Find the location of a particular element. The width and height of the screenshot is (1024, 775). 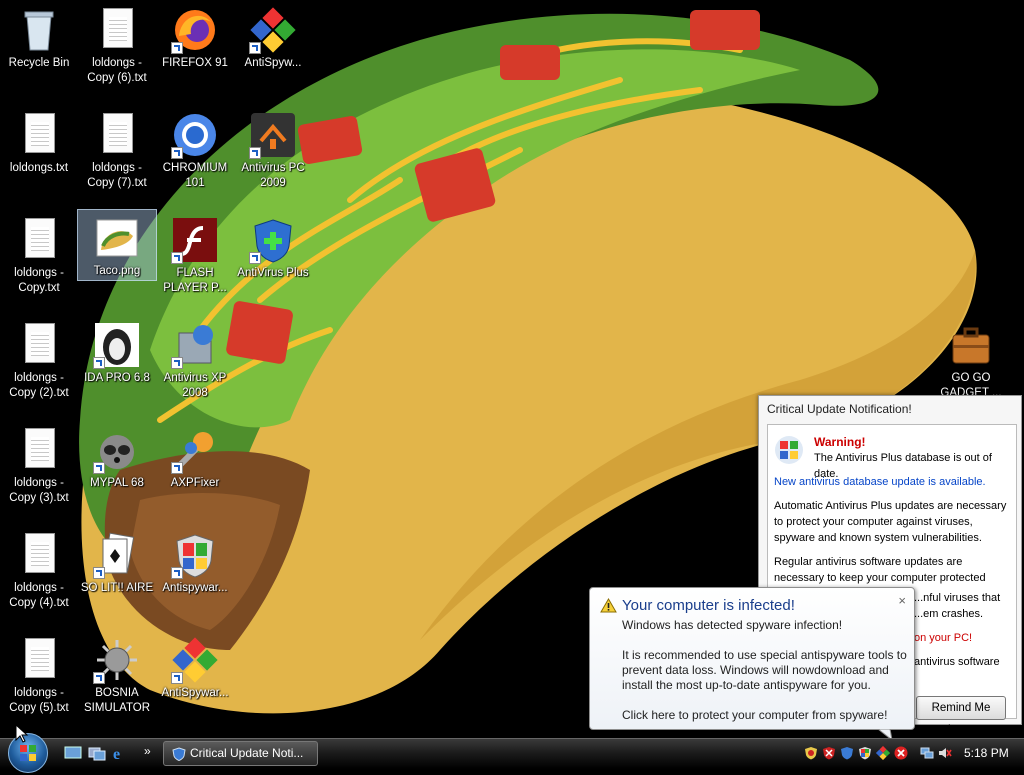

warning-heading: Warning! is located at coordinates (840, 442).